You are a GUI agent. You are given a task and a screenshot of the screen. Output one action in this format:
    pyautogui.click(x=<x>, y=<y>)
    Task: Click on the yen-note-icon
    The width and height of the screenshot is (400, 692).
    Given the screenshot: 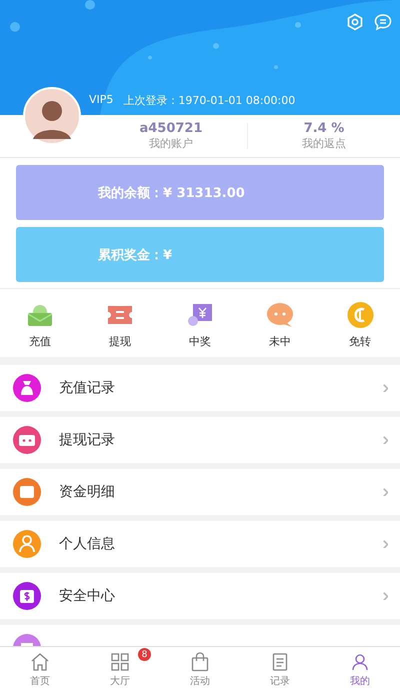 What is the action you would take?
    pyautogui.click(x=200, y=315)
    